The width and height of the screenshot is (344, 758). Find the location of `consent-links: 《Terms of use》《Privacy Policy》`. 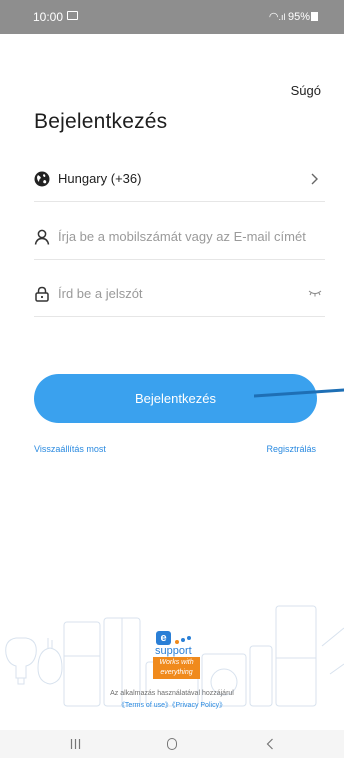

consent-links: 《Terms of use》《Privacy Policy》 is located at coordinates (172, 705).